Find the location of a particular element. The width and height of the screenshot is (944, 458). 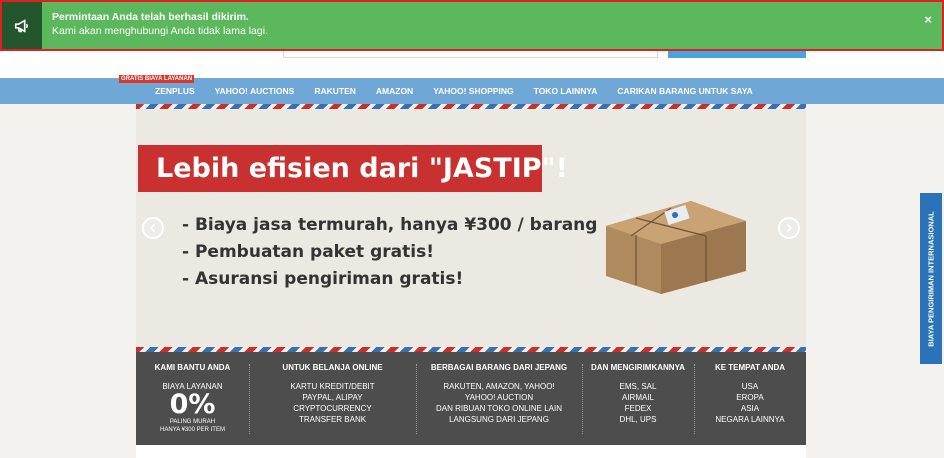

info-line: DAN RIBUAN TOKO ONLINE LAIN is located at coordinates (499, 408).